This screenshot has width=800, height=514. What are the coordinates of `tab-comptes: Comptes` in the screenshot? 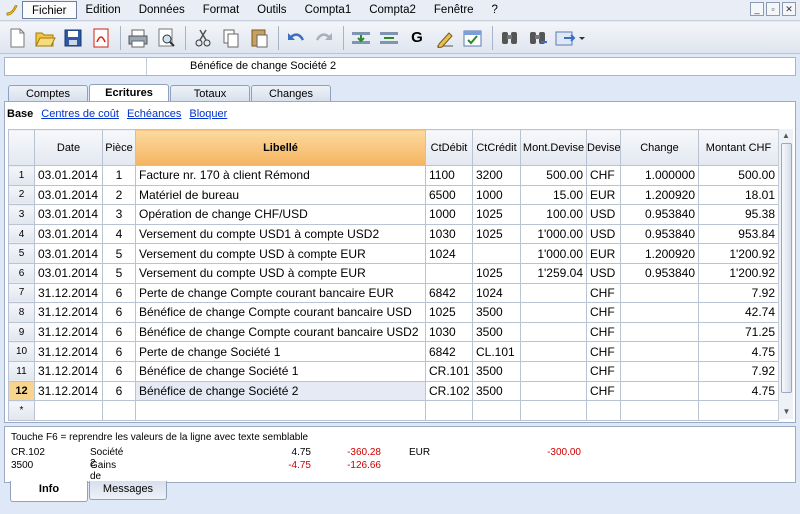 It's located at (48, 93).